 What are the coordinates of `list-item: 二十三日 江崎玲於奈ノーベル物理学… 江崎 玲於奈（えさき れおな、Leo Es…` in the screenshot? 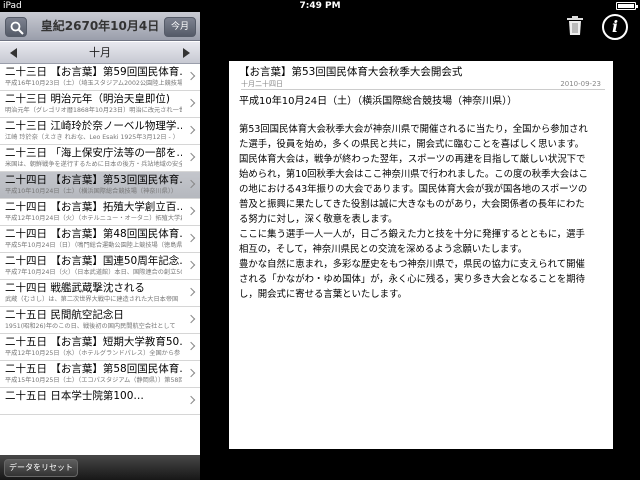 It's located at (100, 131).